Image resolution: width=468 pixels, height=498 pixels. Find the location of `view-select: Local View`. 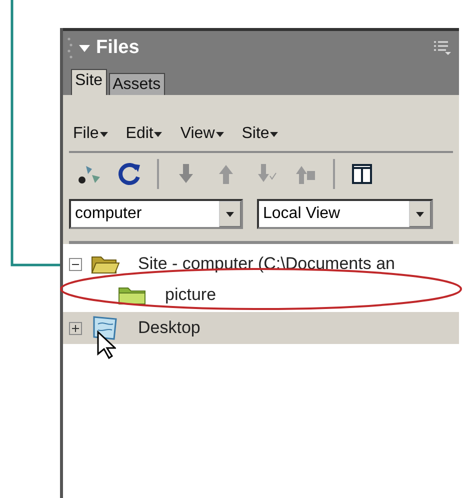

view-select: Local View is located at coordinates (345, 214).